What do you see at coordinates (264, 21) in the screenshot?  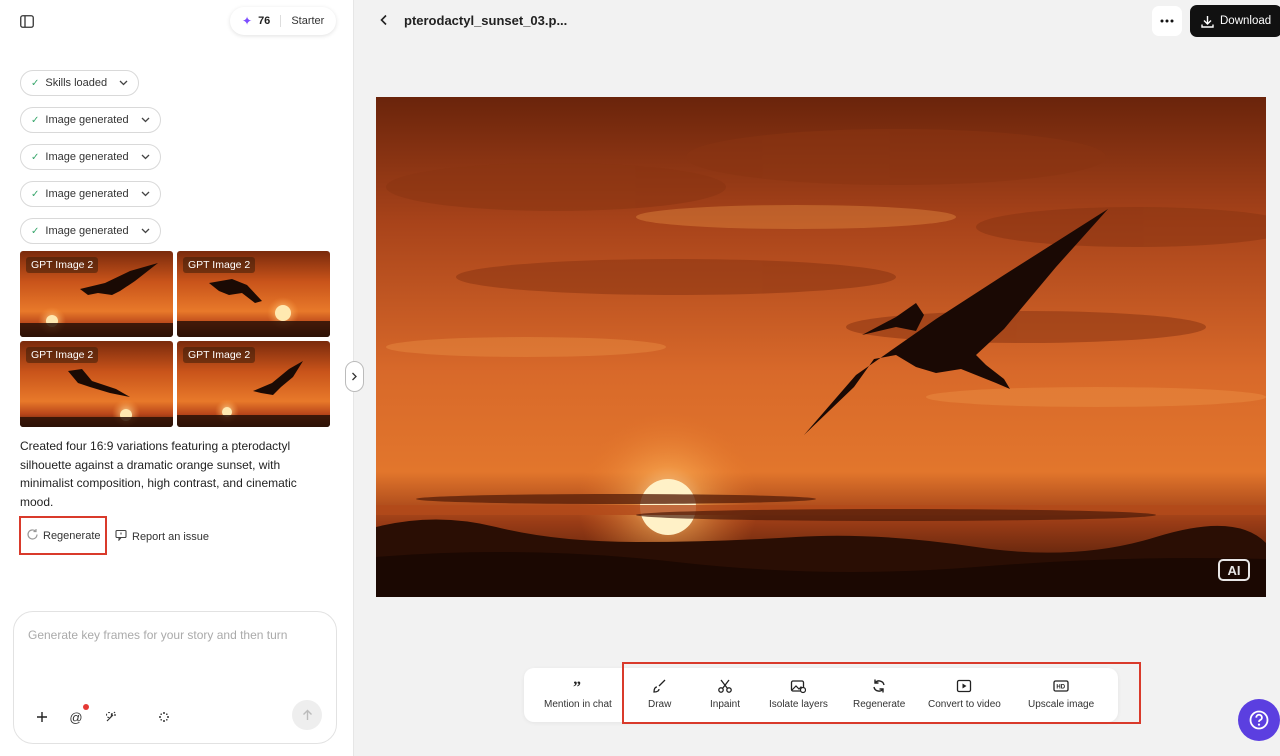 I see `credits-count: 76` at bounding box center [264, 21].